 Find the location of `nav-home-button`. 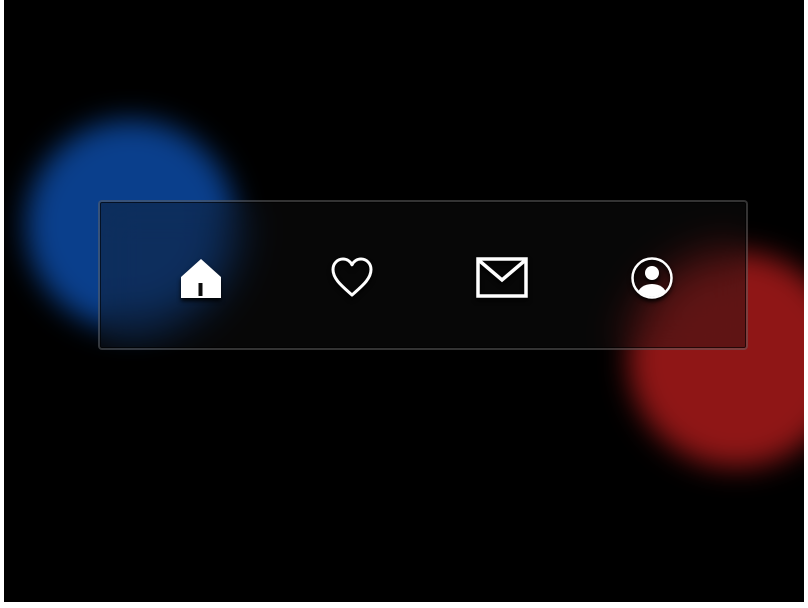

nav-home-button is located at coordinates (201, 278).